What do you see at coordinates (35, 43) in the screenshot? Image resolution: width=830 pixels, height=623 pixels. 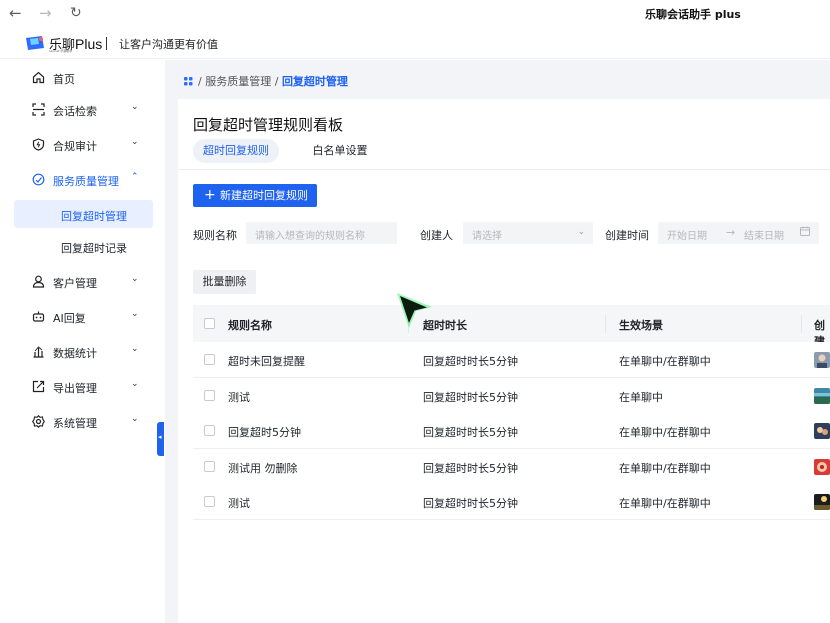 I see `logo-icon` at bounding box center [35, 43].